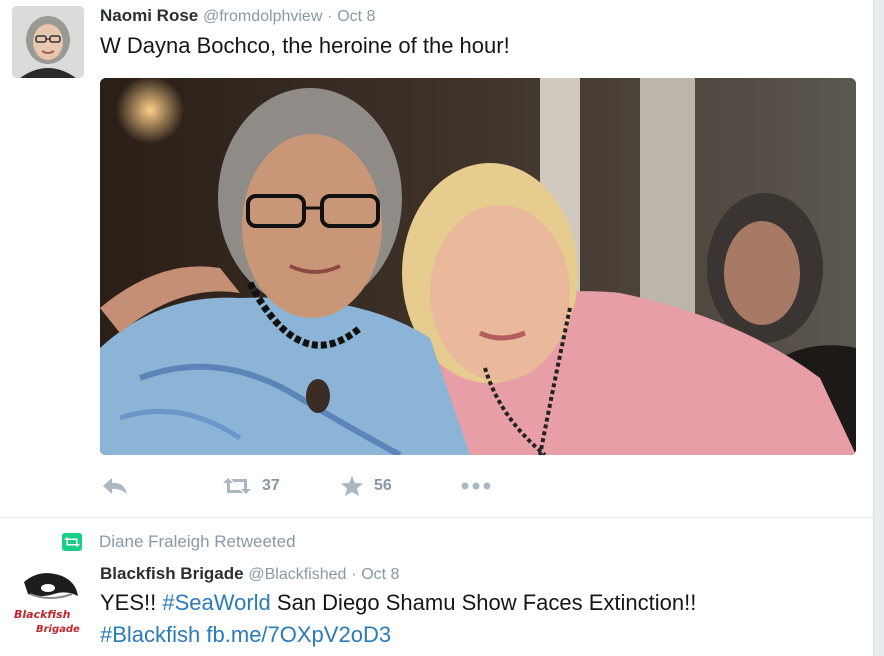 The width and height of the screenshot is (884, 656). I want to click on logo-text-2: Brigade, so click(58, 629).